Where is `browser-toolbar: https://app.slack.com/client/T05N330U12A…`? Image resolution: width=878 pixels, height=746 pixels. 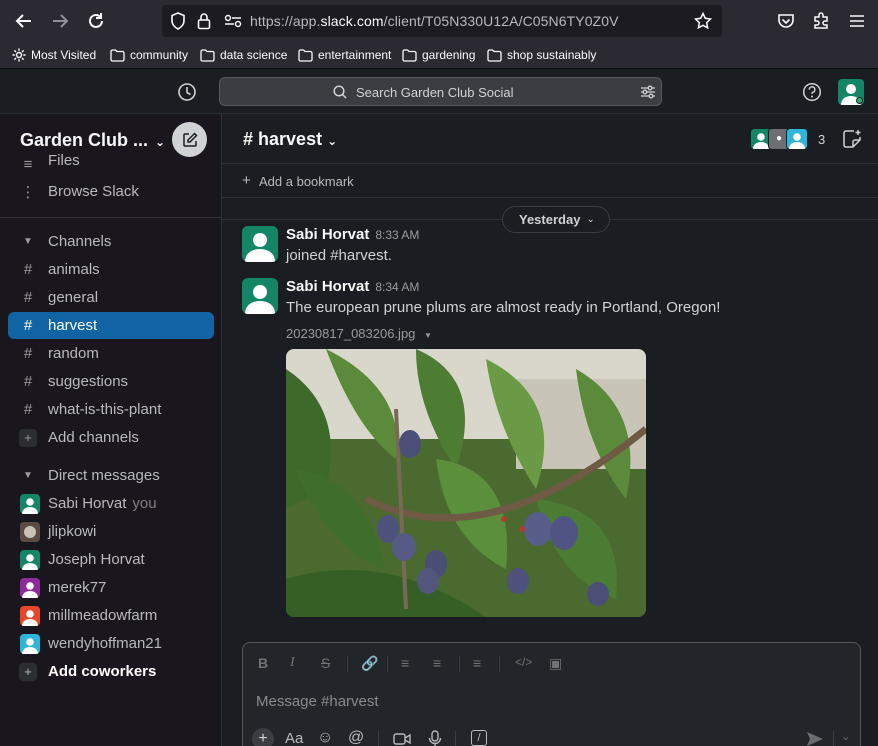
browser-toolbar: https://app.slack.com/client/T05N330U12A… is located at coordinates (439, 21).